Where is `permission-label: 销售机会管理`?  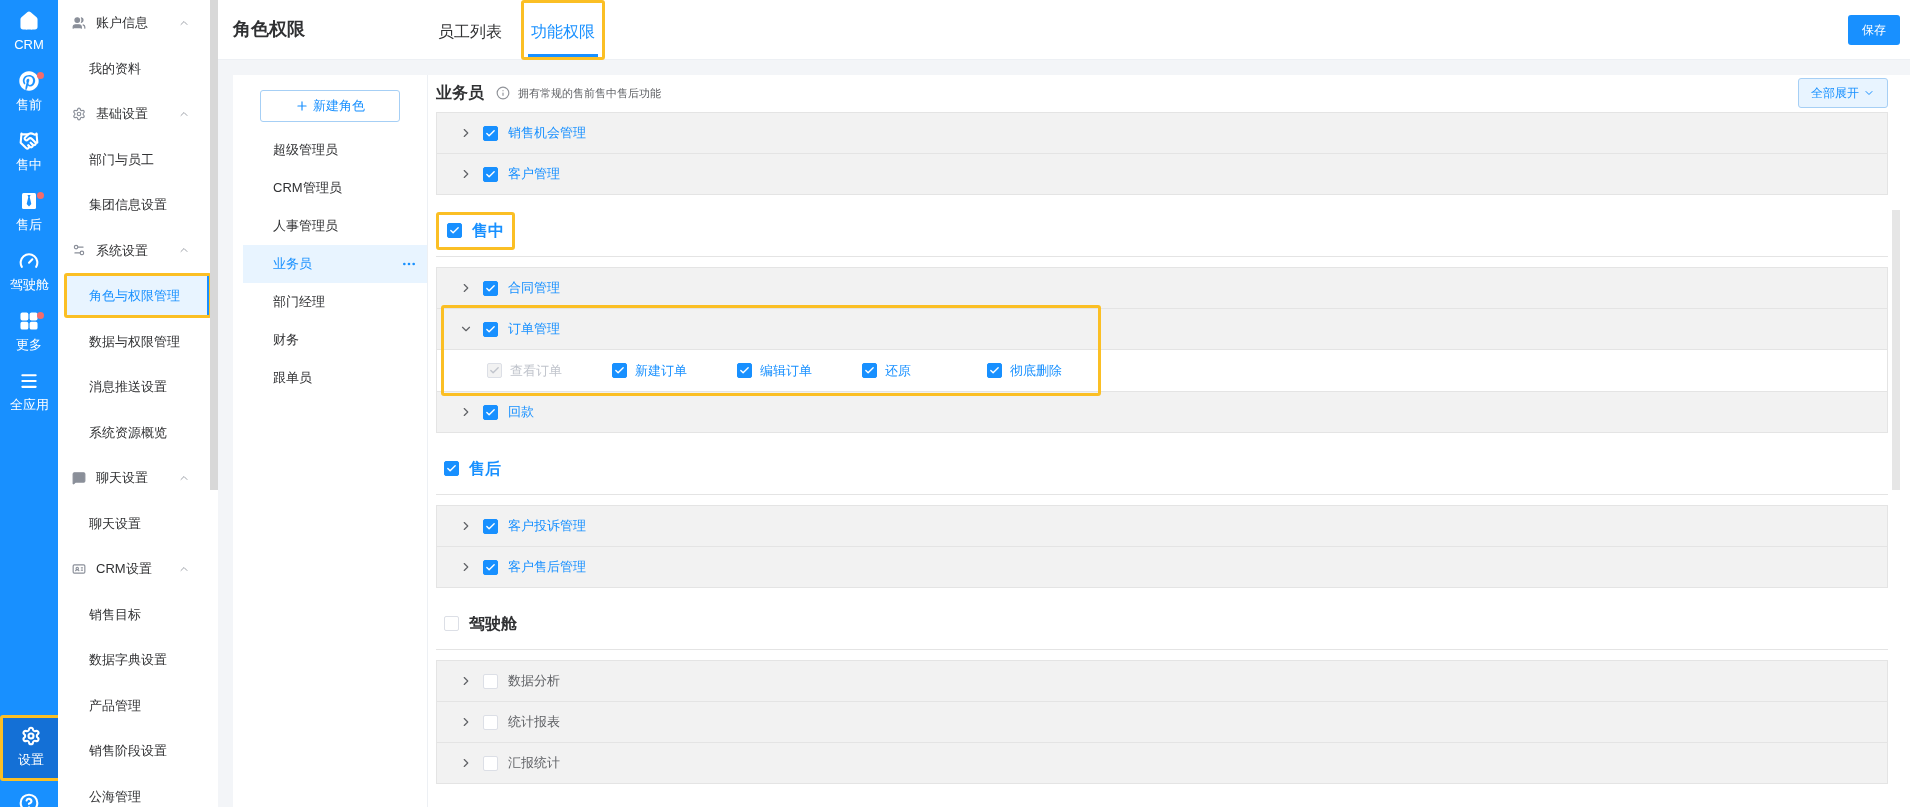
permission-label: 销售机会管理 is located at coordinates (547, 133).